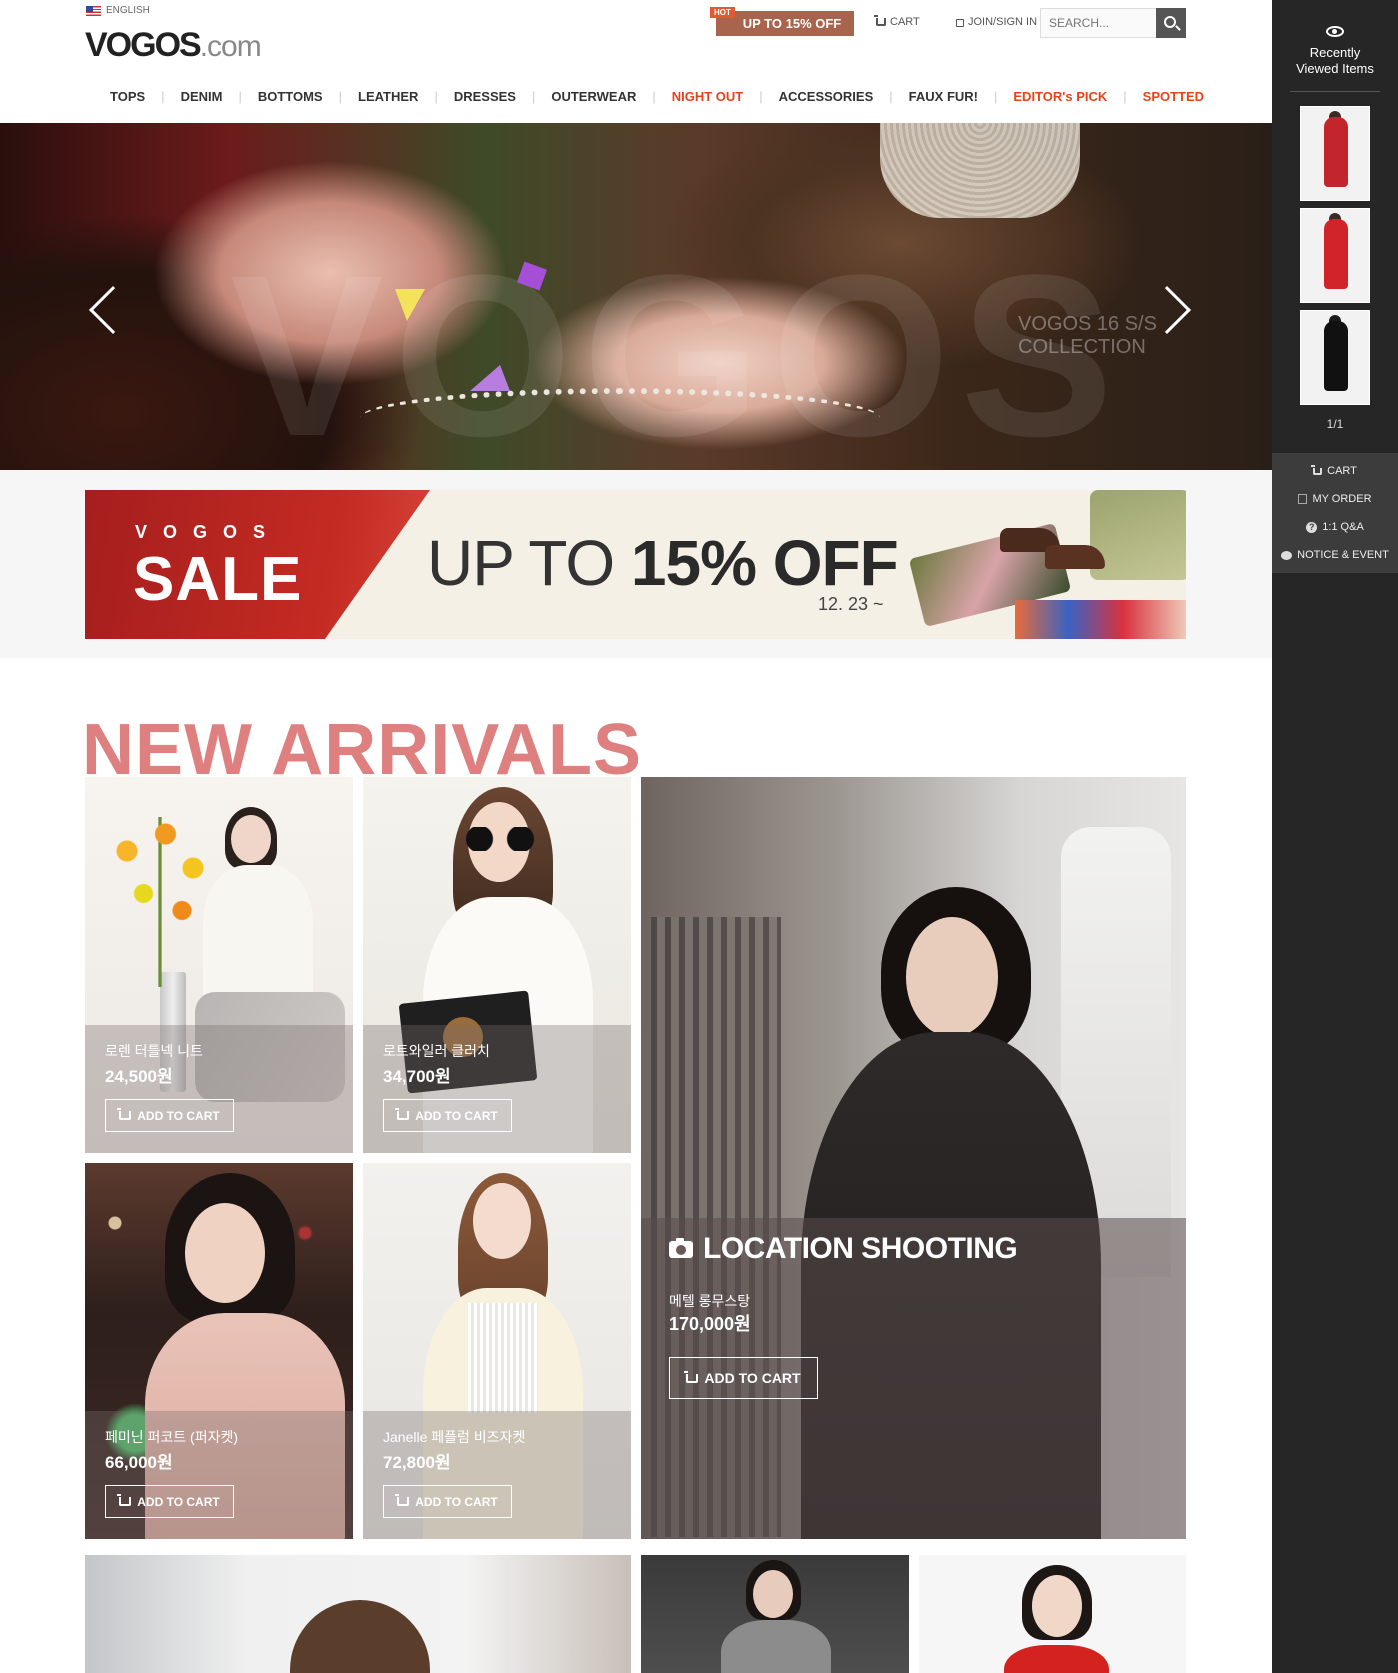 This screenshot has width=1398, height=1673. I want to click on nav-item-leather: LEATHER, so click(388, 96).